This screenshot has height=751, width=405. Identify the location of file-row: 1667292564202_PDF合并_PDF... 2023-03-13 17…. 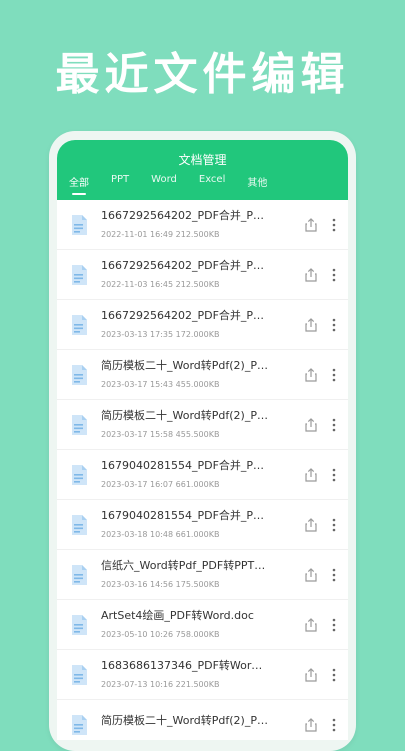
(202, 325).